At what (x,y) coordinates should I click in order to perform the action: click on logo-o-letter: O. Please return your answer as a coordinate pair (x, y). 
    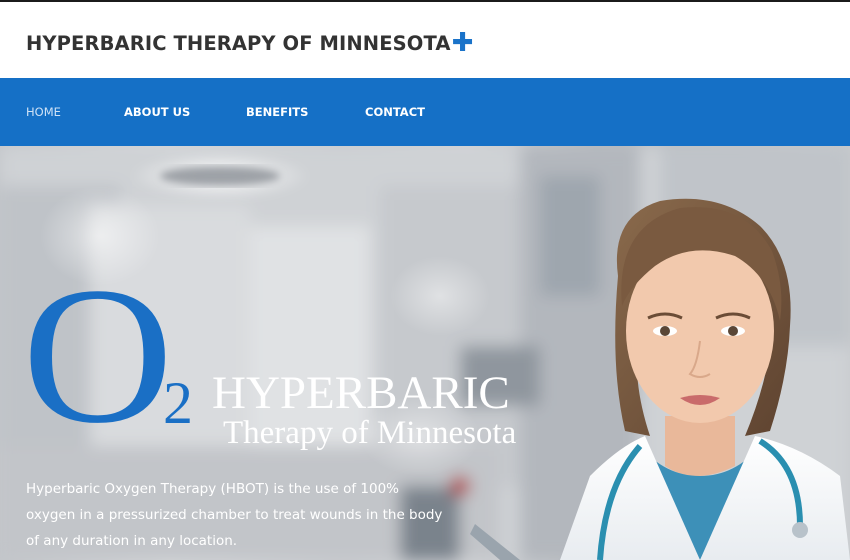
    Looking at the image, I should click on (98, 355).